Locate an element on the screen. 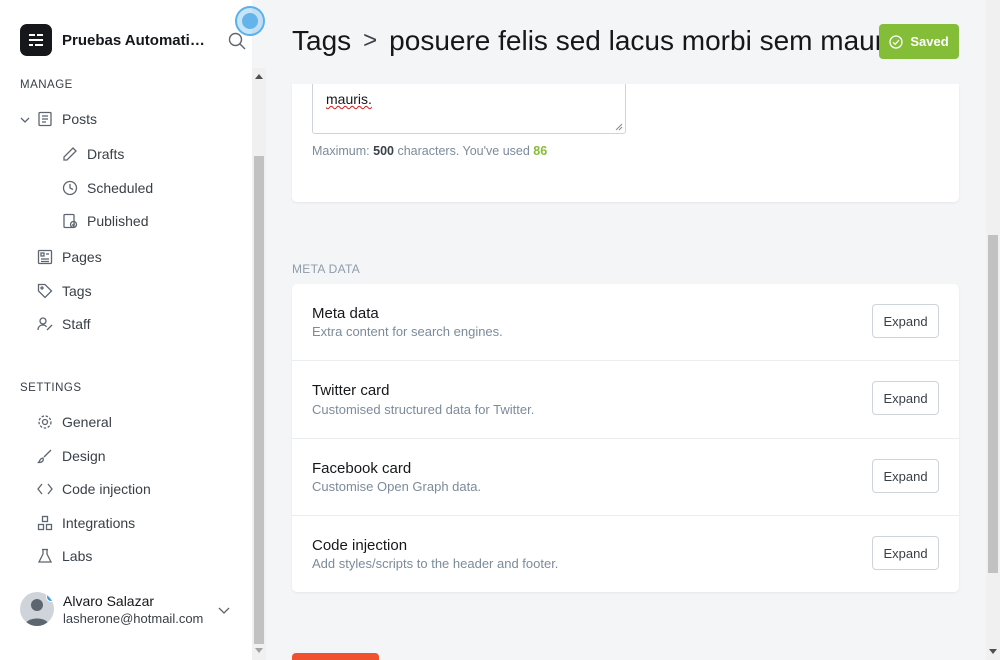  user-email: lasherone@hotmail.com is located at coordinates (133, 618).